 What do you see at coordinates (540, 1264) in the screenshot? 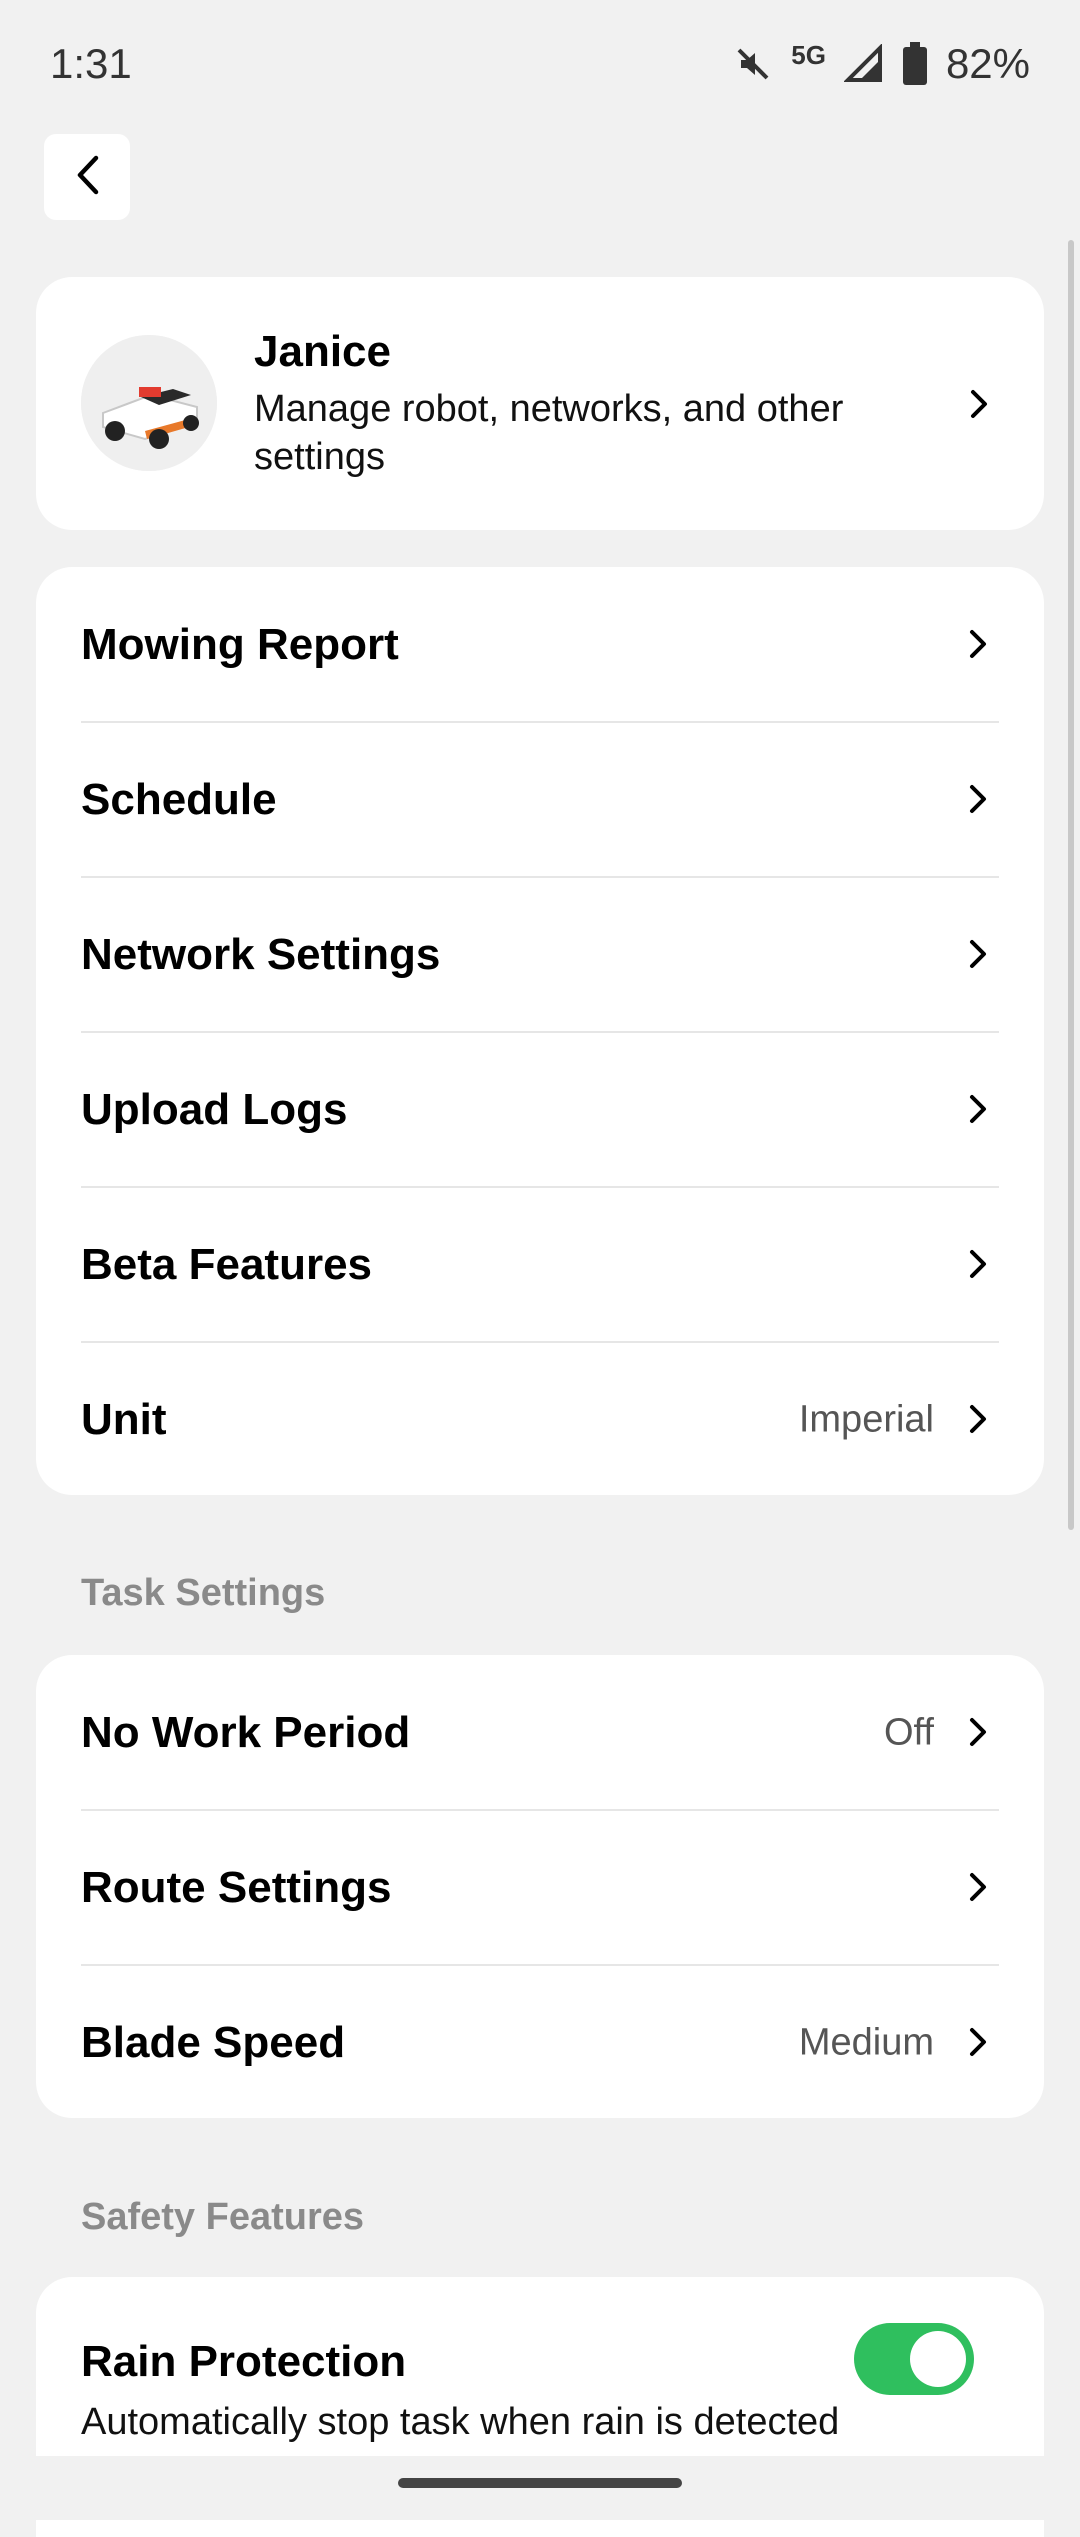
I see `menu-item-beta-features: Beta Features` at bounding box center [540, 1264].